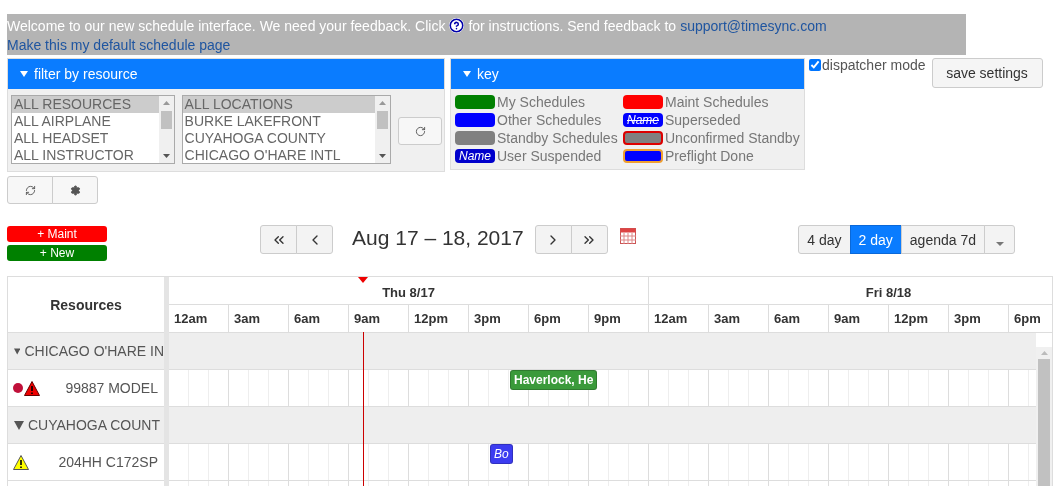 The image size is (1064, 486). What do you see at coordinates (85, 155) in the screenshot?
I see `list-item: ALL INSTRUCTOR` at bounding box center [85, 155].